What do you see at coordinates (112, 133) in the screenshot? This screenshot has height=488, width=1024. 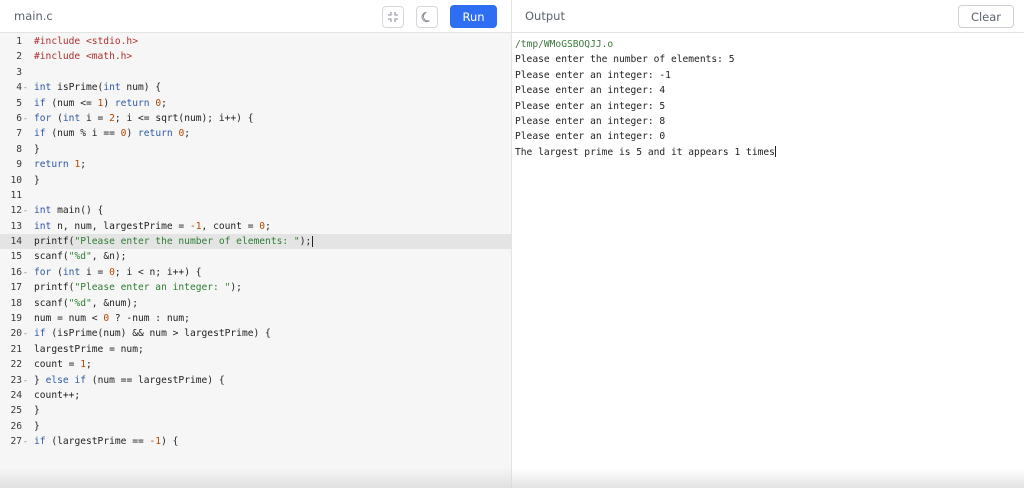 I see `code-text: if (num % i == 0) return 0;` at bounding box center [112, 133].